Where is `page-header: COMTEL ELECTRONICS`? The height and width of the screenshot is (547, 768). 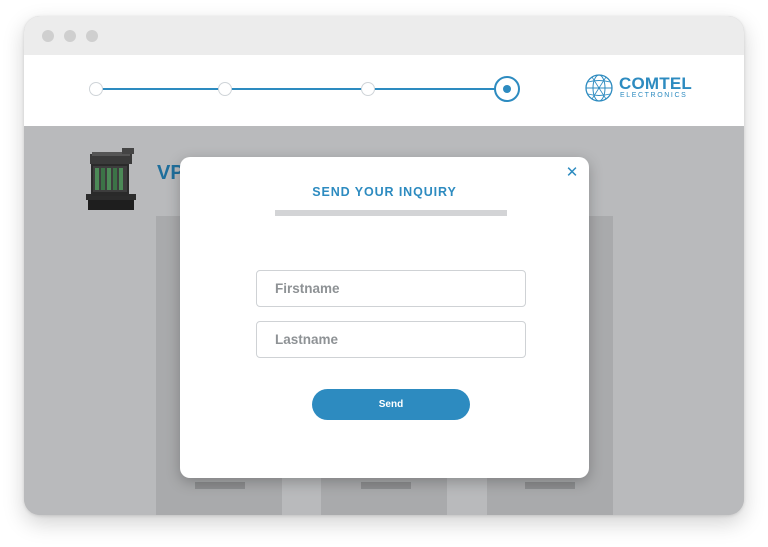 page-header: COMTEL ELECTRONICS is located at coordinates (384, 90).